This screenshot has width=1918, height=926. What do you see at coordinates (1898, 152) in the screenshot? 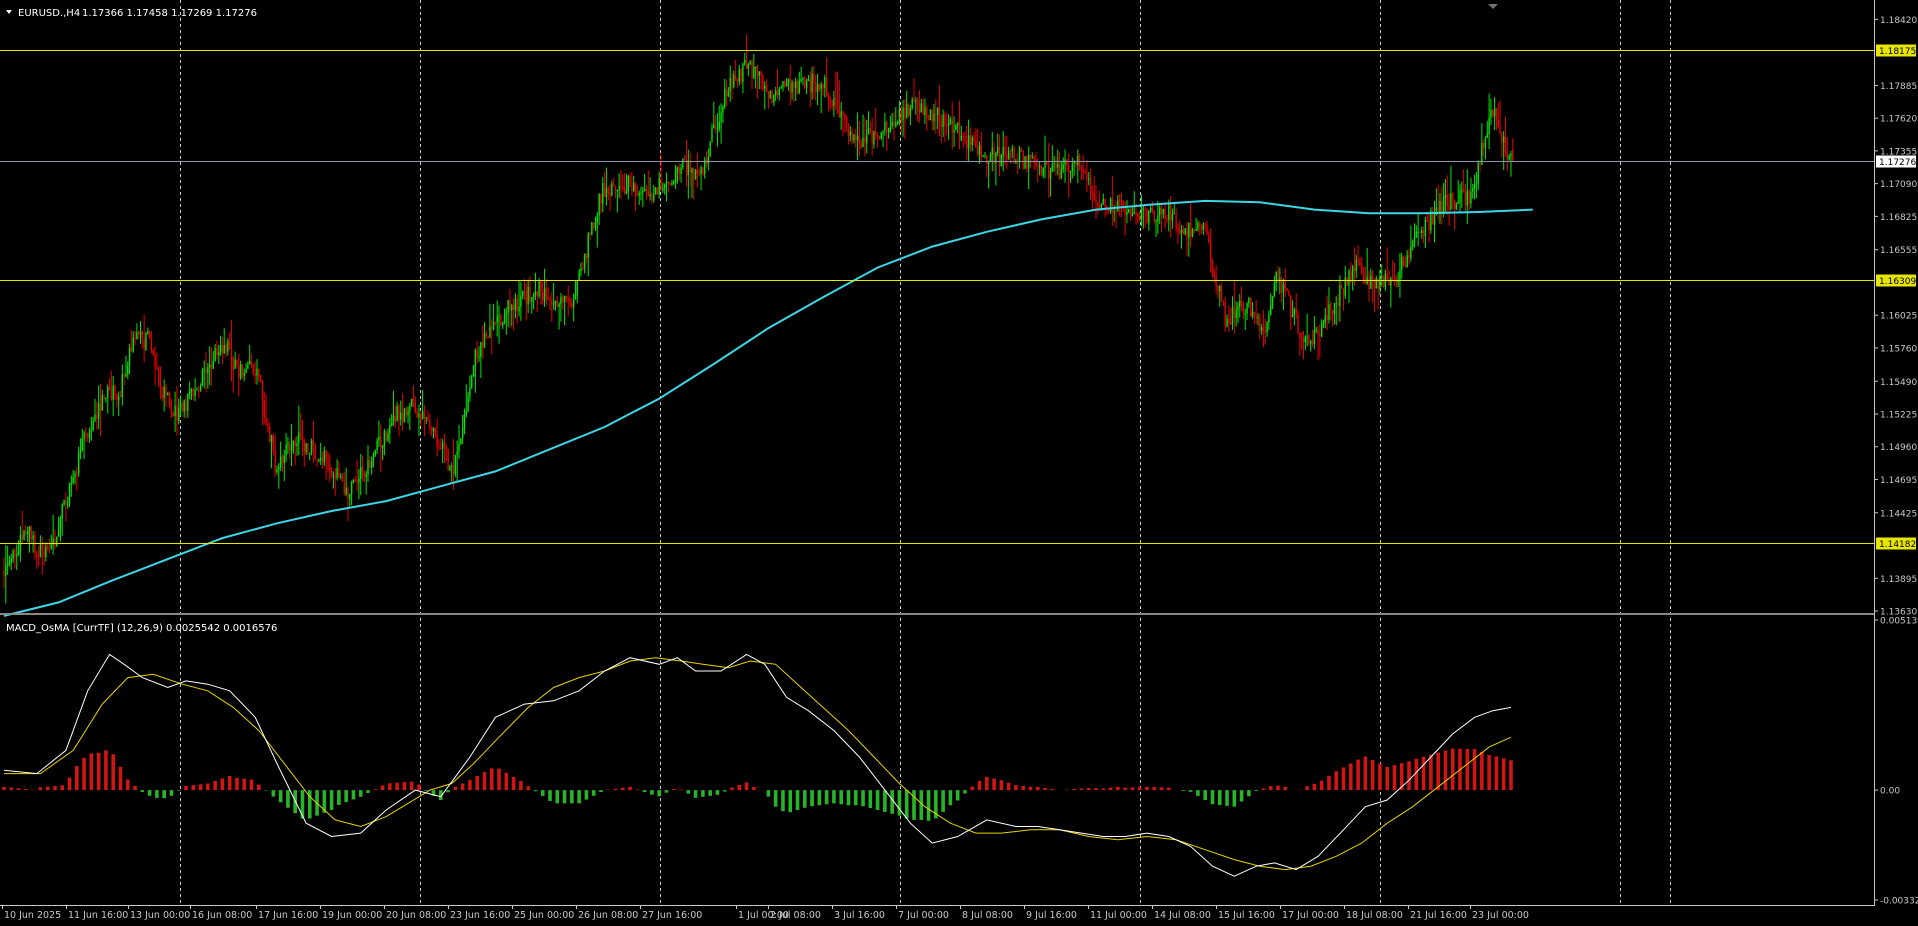
I see `price-tick-label: 1.17355` at bounding box center [1898, 152].